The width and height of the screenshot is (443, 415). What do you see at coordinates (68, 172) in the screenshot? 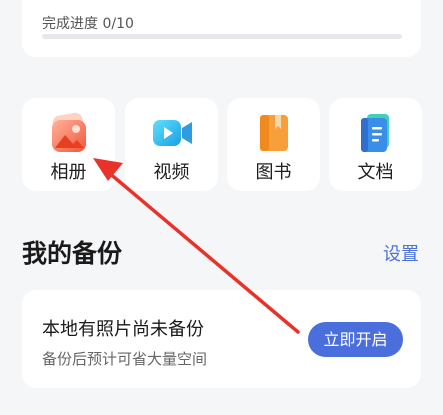
I see `category-label: 相册` at bounding box center [68, 172].